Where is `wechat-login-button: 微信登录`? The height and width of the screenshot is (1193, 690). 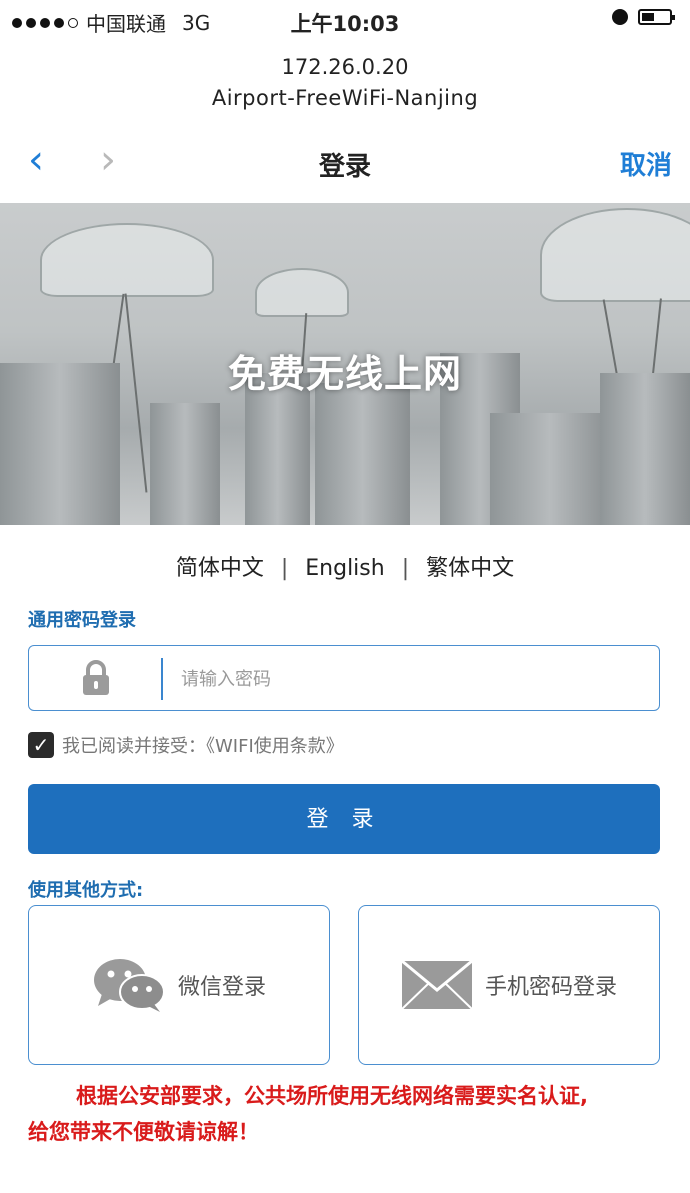
wechat-login-button: 微信登录 is located at coordinates (179, 985).